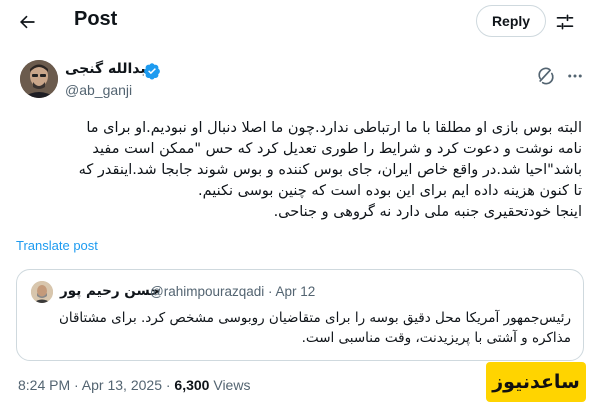 This screenshot has width=599, height=404. I want to click on post-timestamp: 8:24 PM · Apr 13, 2025 ·, so click(96, 385).